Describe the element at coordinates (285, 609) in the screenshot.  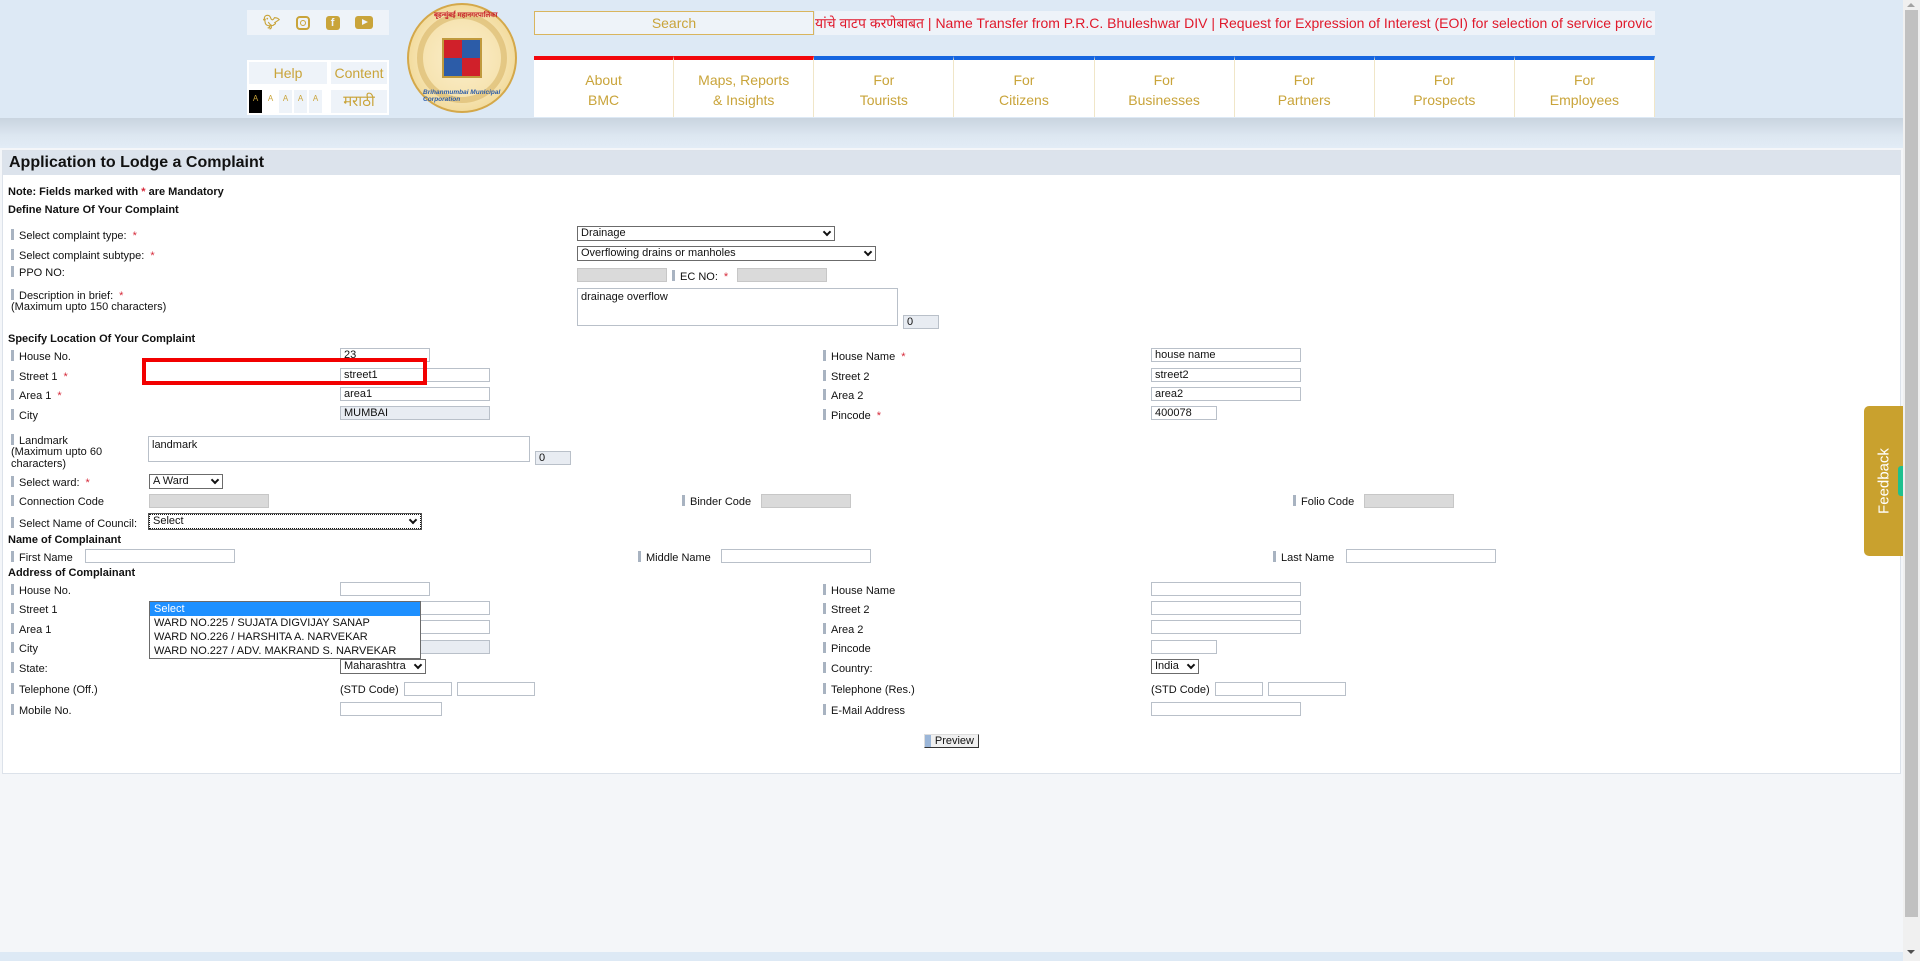
I see `council-option: Select` at that location.